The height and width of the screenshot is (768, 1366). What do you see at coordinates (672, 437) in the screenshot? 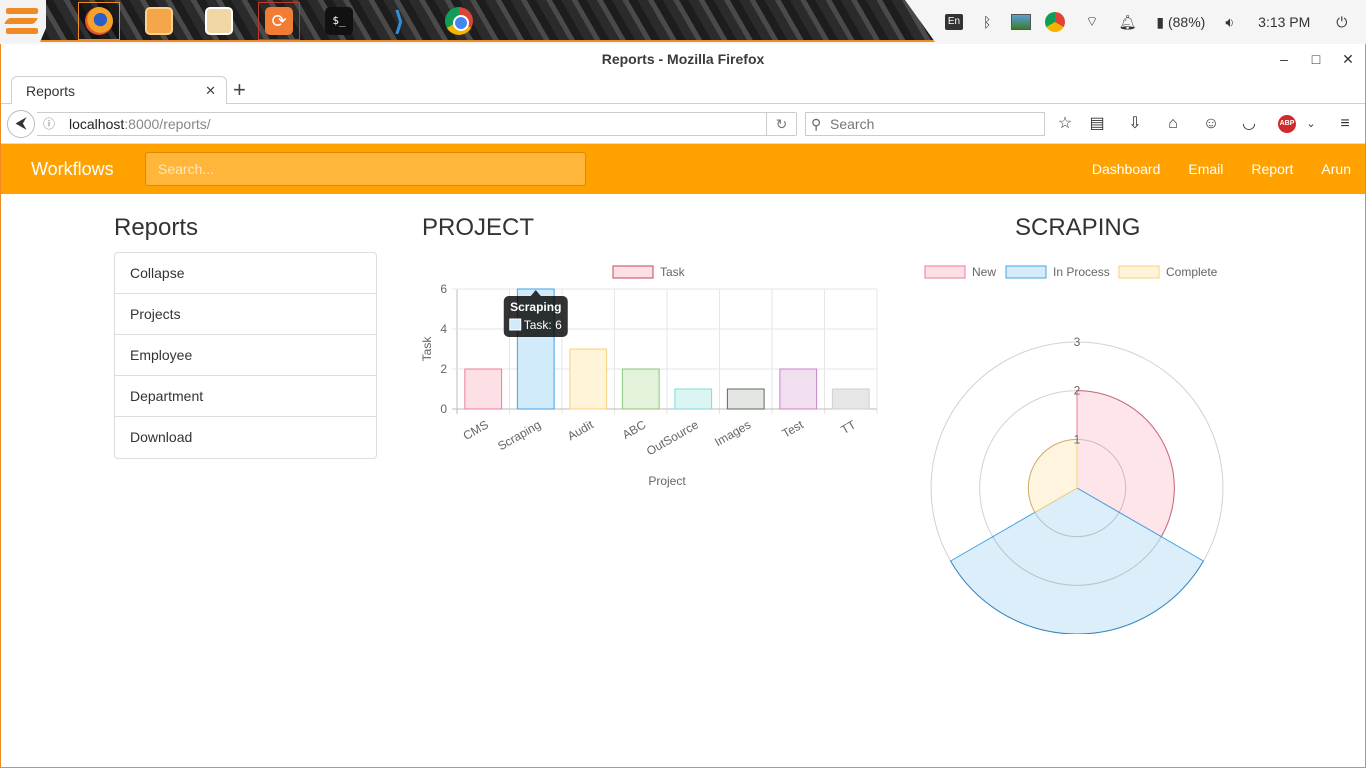
I see `x-tick-label: OutSource` at bounding box center [672, 437].